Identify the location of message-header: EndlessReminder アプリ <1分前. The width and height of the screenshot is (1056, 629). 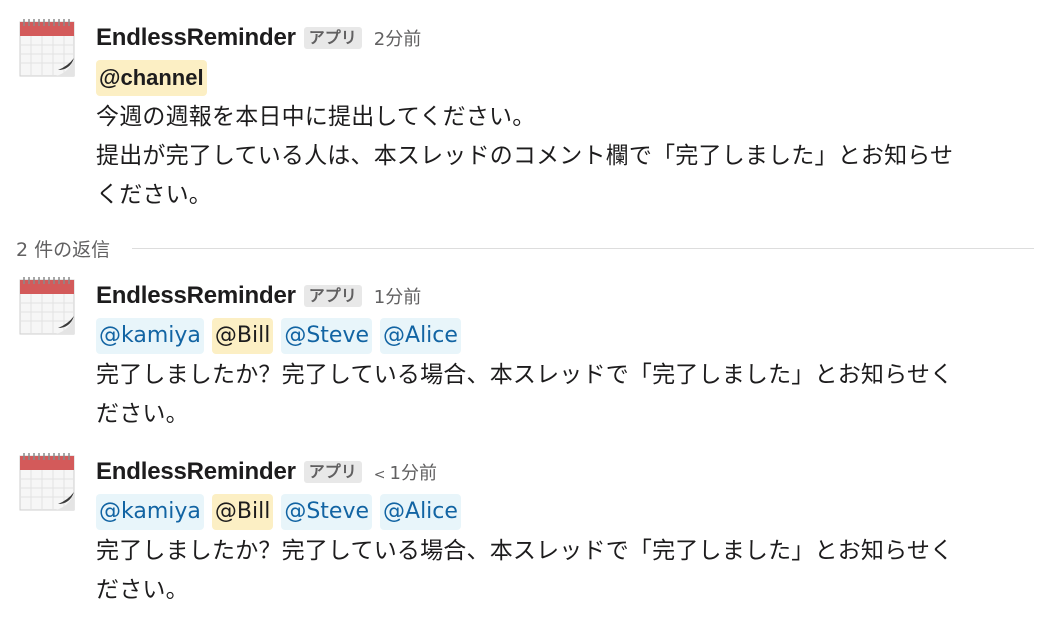
(568, 472).